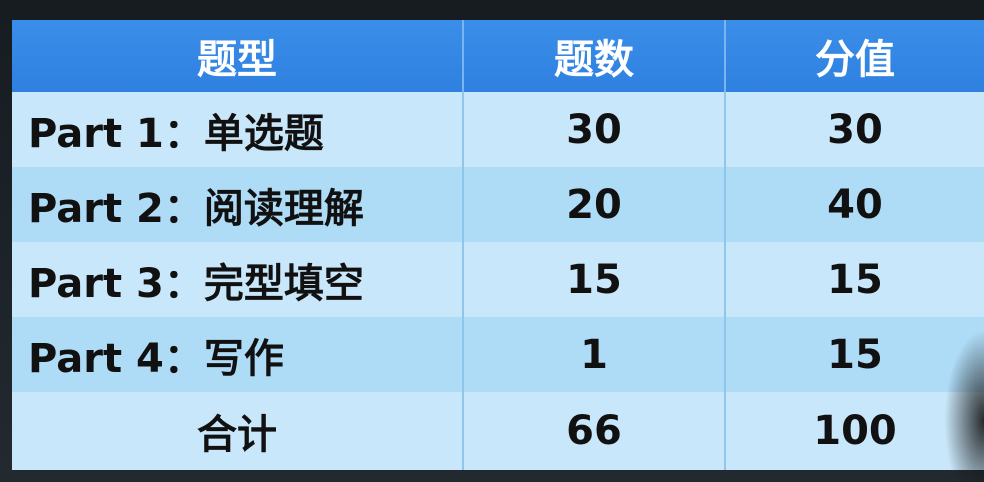  Describe the element at coordinates (238, 56) in the screenshot. I see `header-type: 题型` at that location.